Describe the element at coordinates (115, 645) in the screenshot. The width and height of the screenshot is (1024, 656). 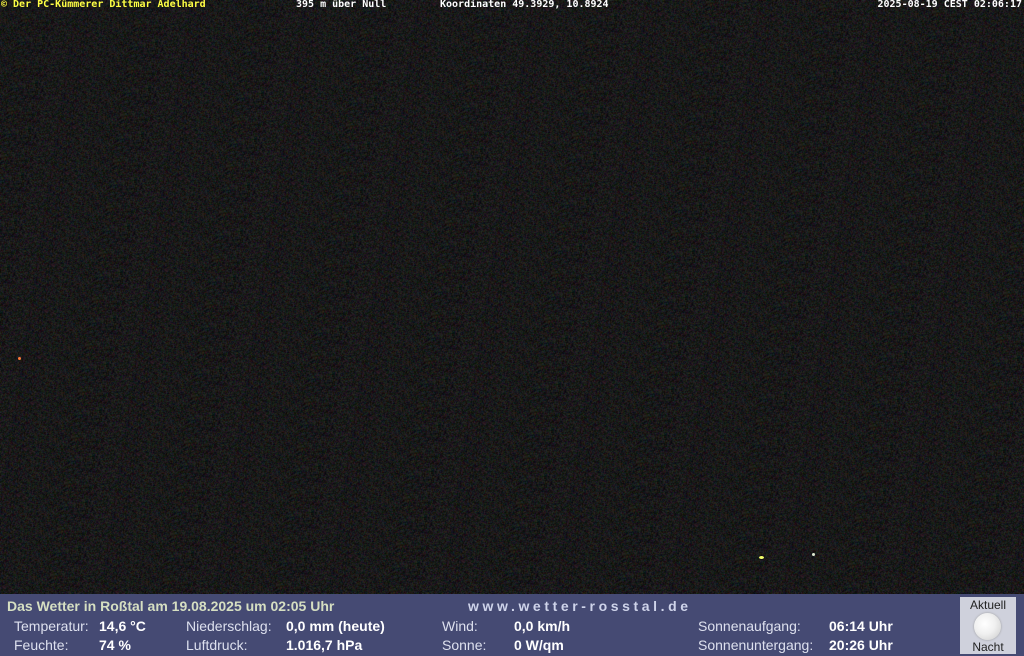
I see `humidity-value: 74 %` at that location.